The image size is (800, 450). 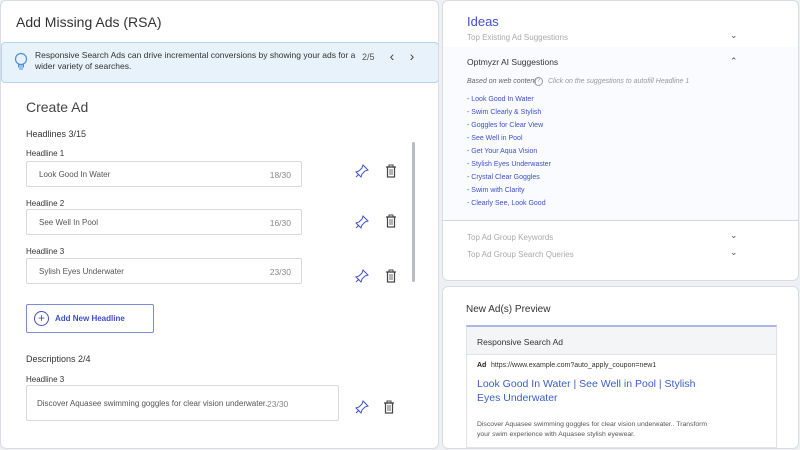 What do you see at coordinates (45, 203) in the screenshot?
I see `headline-2-label: Headline 2` at bounding box center [45, 203].